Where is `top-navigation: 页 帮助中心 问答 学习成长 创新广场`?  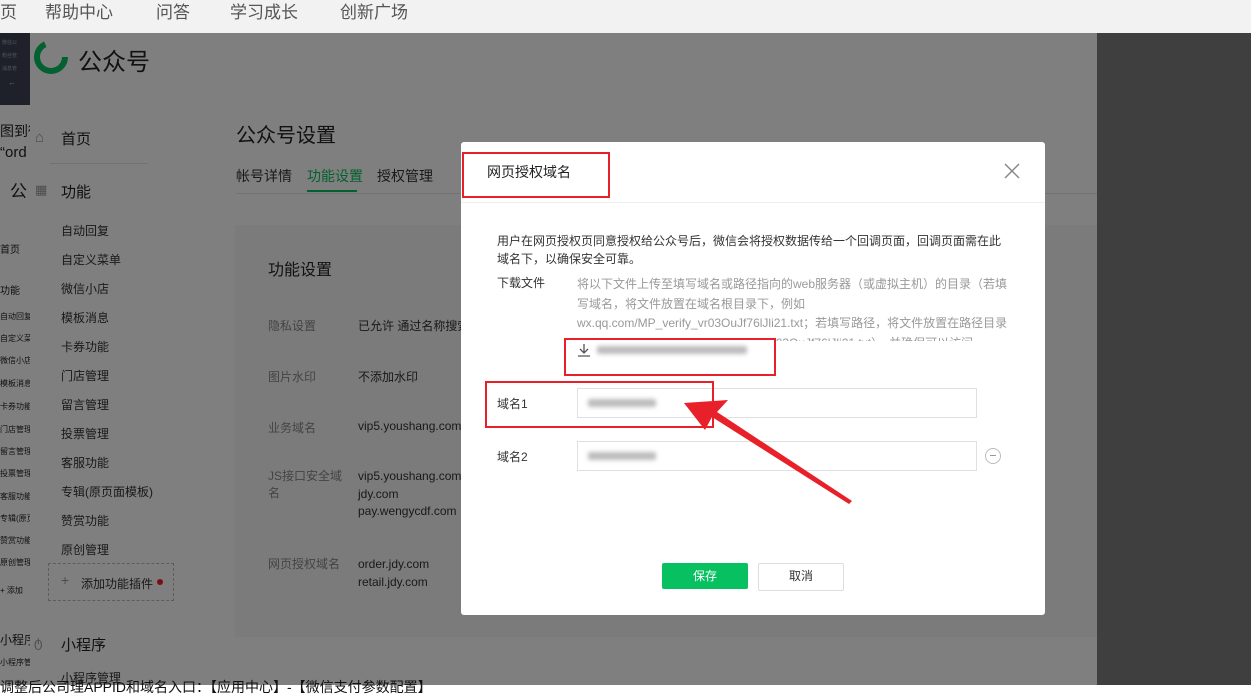
top-navigation: 页 帮助中心 问答 学习成长 创新广场 is located at coordinates (625, 16).